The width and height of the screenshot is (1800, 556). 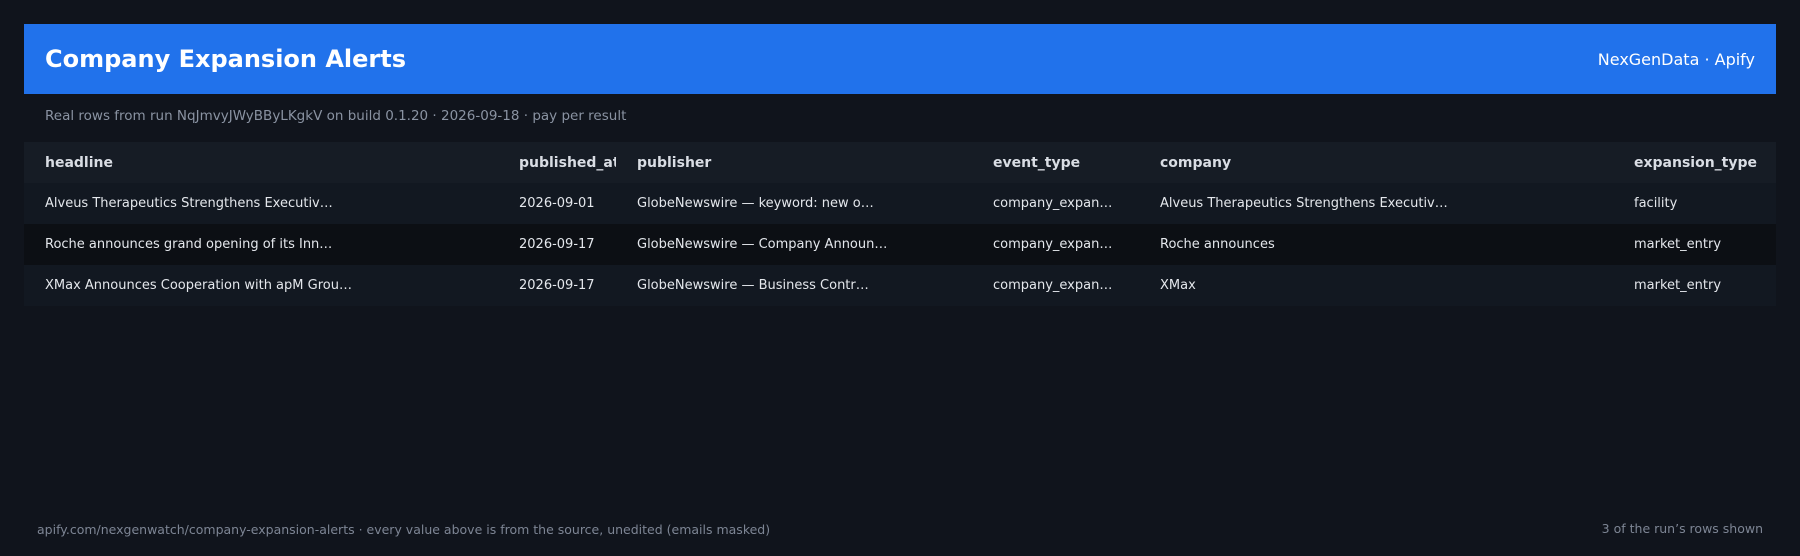 What do you see at coordinates (1694, 203) in the screenshot?
I see `cell-expansion-type: facility` at bounding box center [1694, 203].